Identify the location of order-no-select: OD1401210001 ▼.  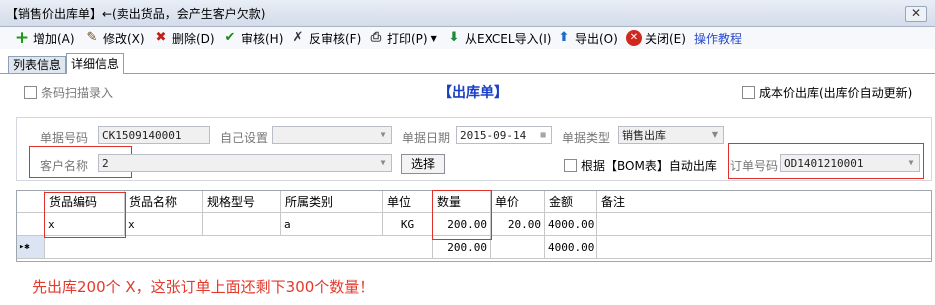
(850, 163).